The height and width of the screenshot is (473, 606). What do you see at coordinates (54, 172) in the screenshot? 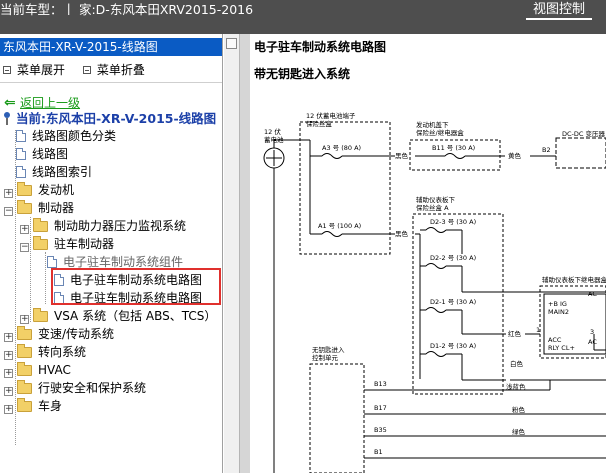
I see `tree-item: 线路图索引` at bounding box center [54, 172].